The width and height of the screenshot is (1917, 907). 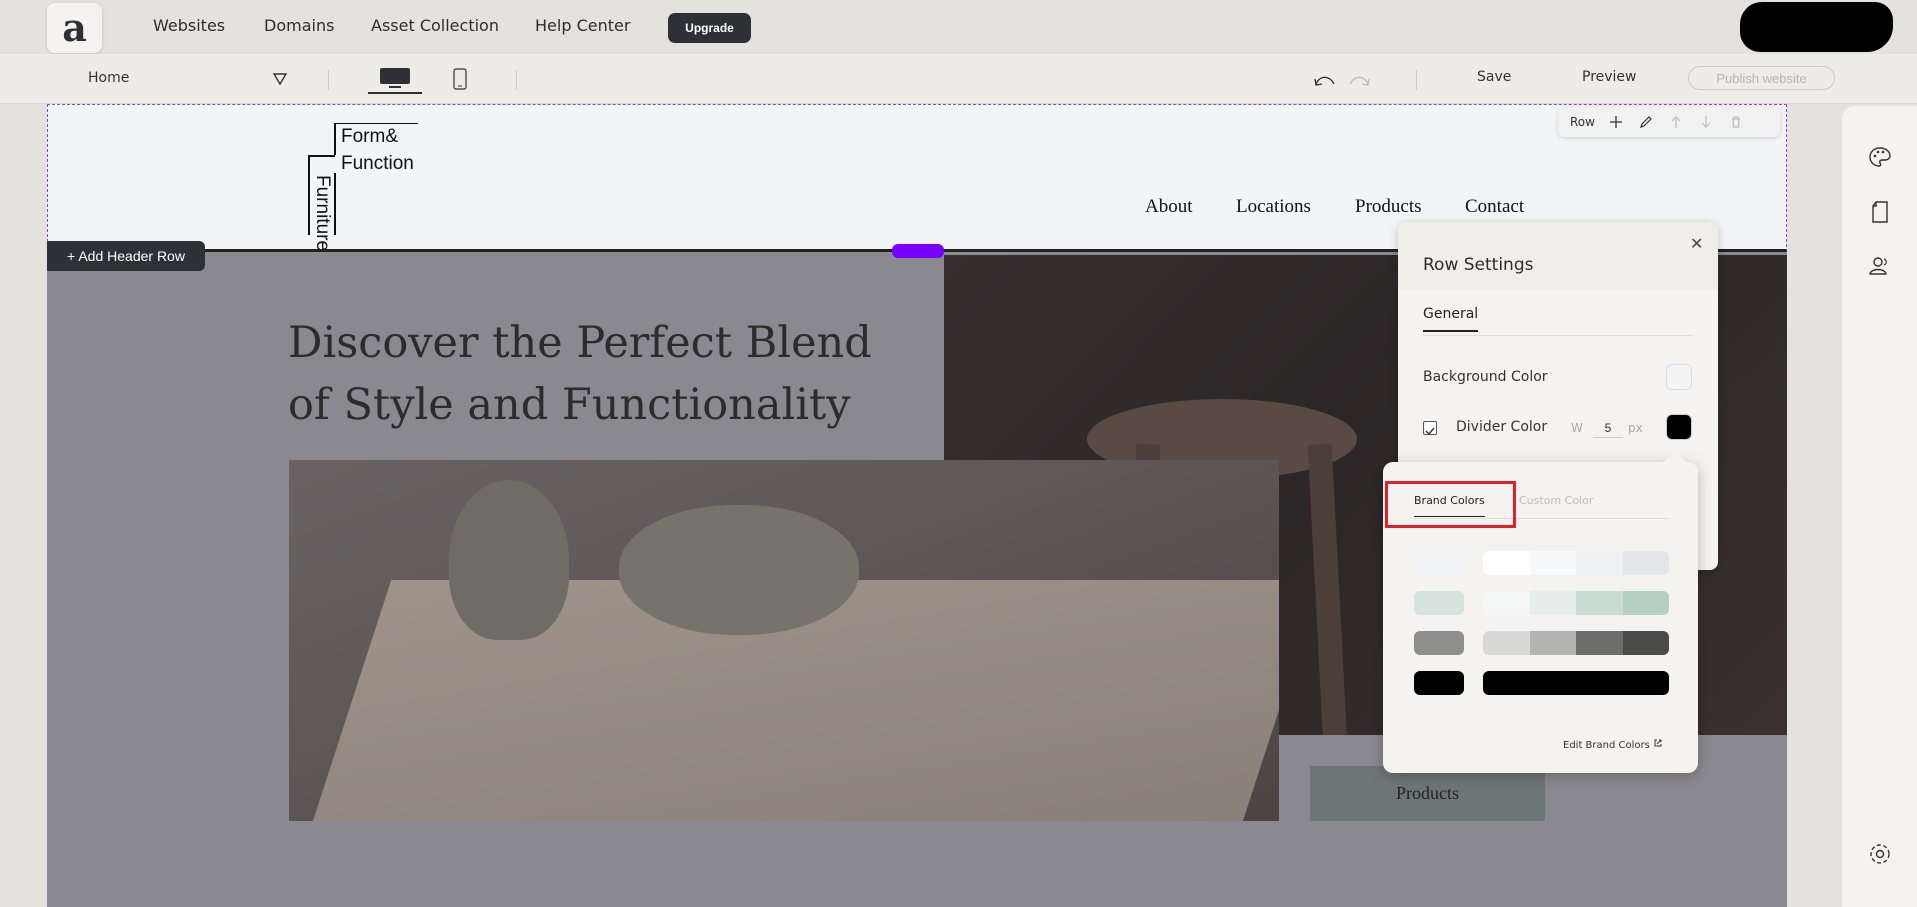 I want to click on nav-domains: Domains, so click(x=299, y=25).